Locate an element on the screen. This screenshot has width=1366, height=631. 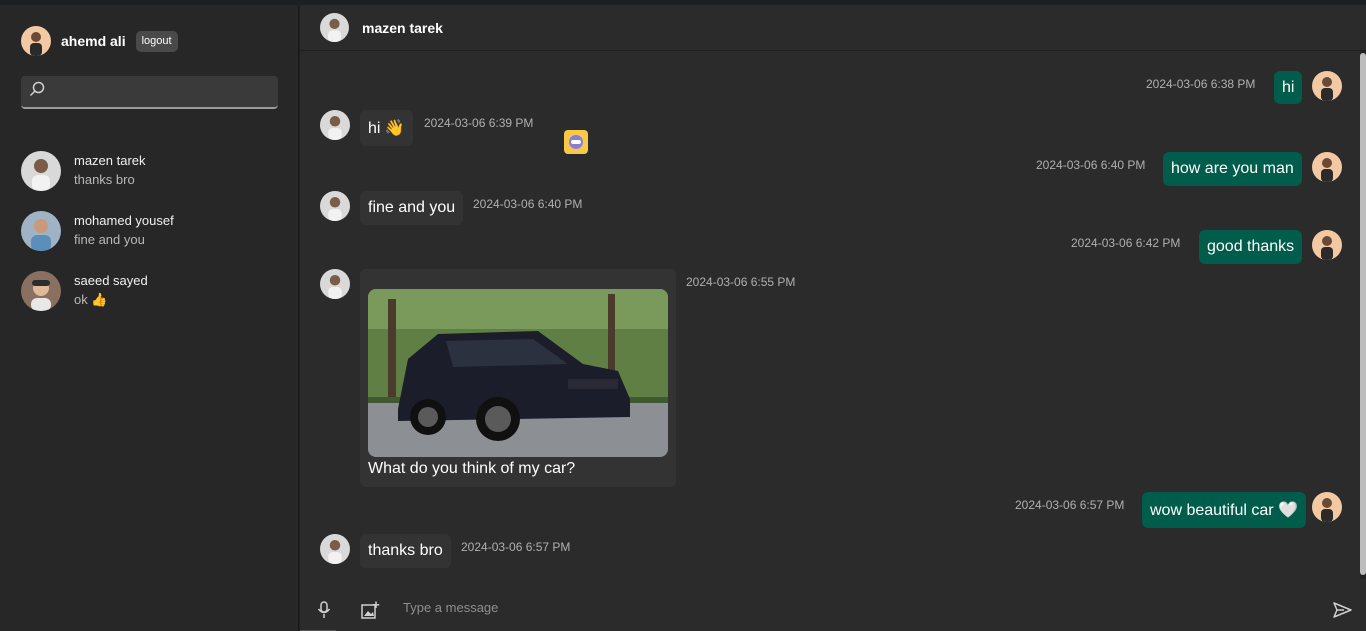
chat-header: mazen tarek is located at coordinates (833, 28).